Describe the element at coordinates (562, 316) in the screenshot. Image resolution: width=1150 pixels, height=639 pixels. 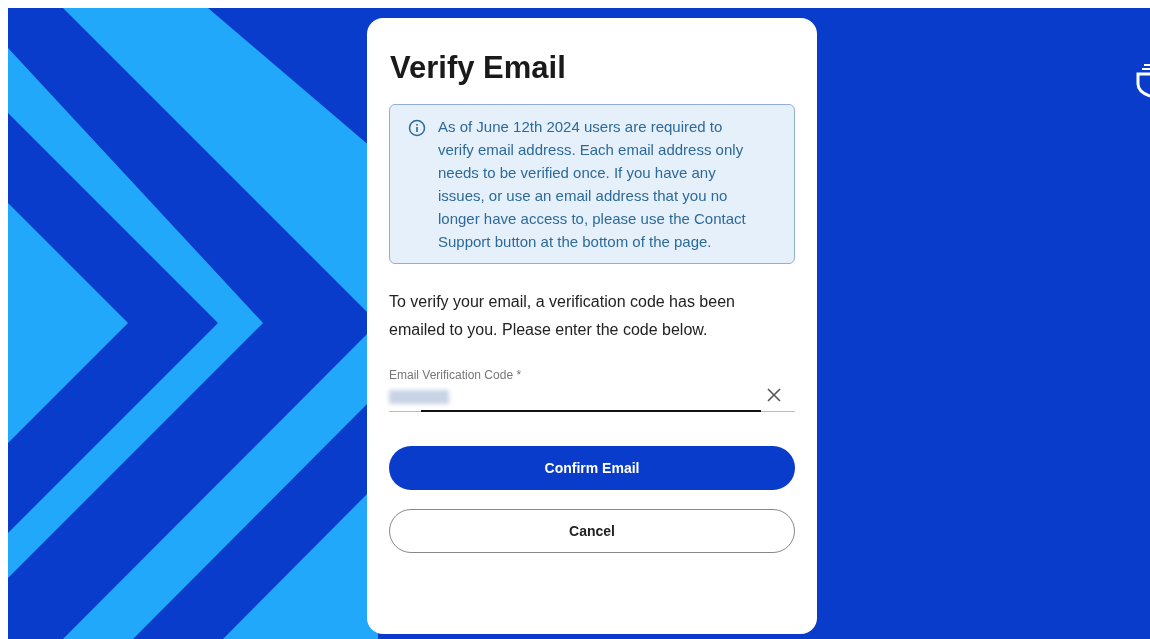
I see `instructions-text: To verify your email, a verification code has been emailed to you. Please enter the code below.` at that location.